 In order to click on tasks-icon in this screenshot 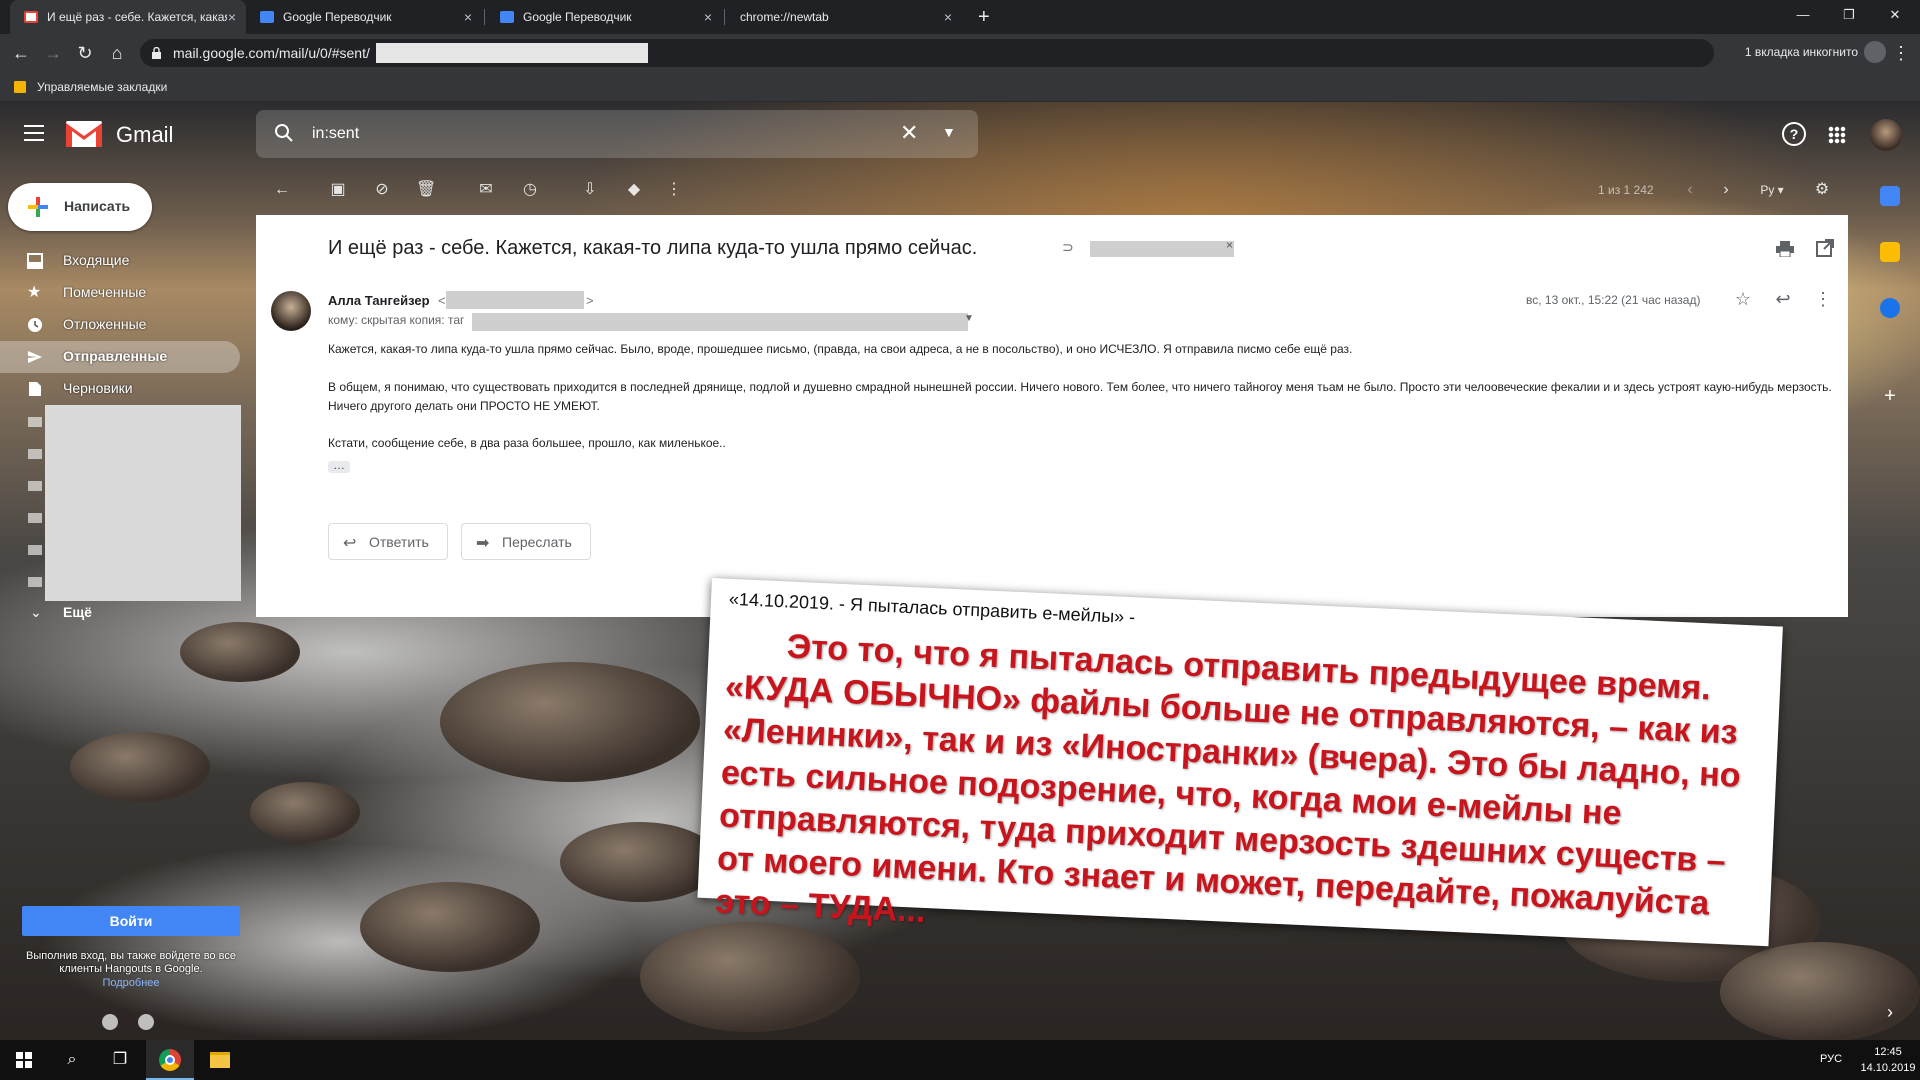, I will do `click(1890, 308)`.